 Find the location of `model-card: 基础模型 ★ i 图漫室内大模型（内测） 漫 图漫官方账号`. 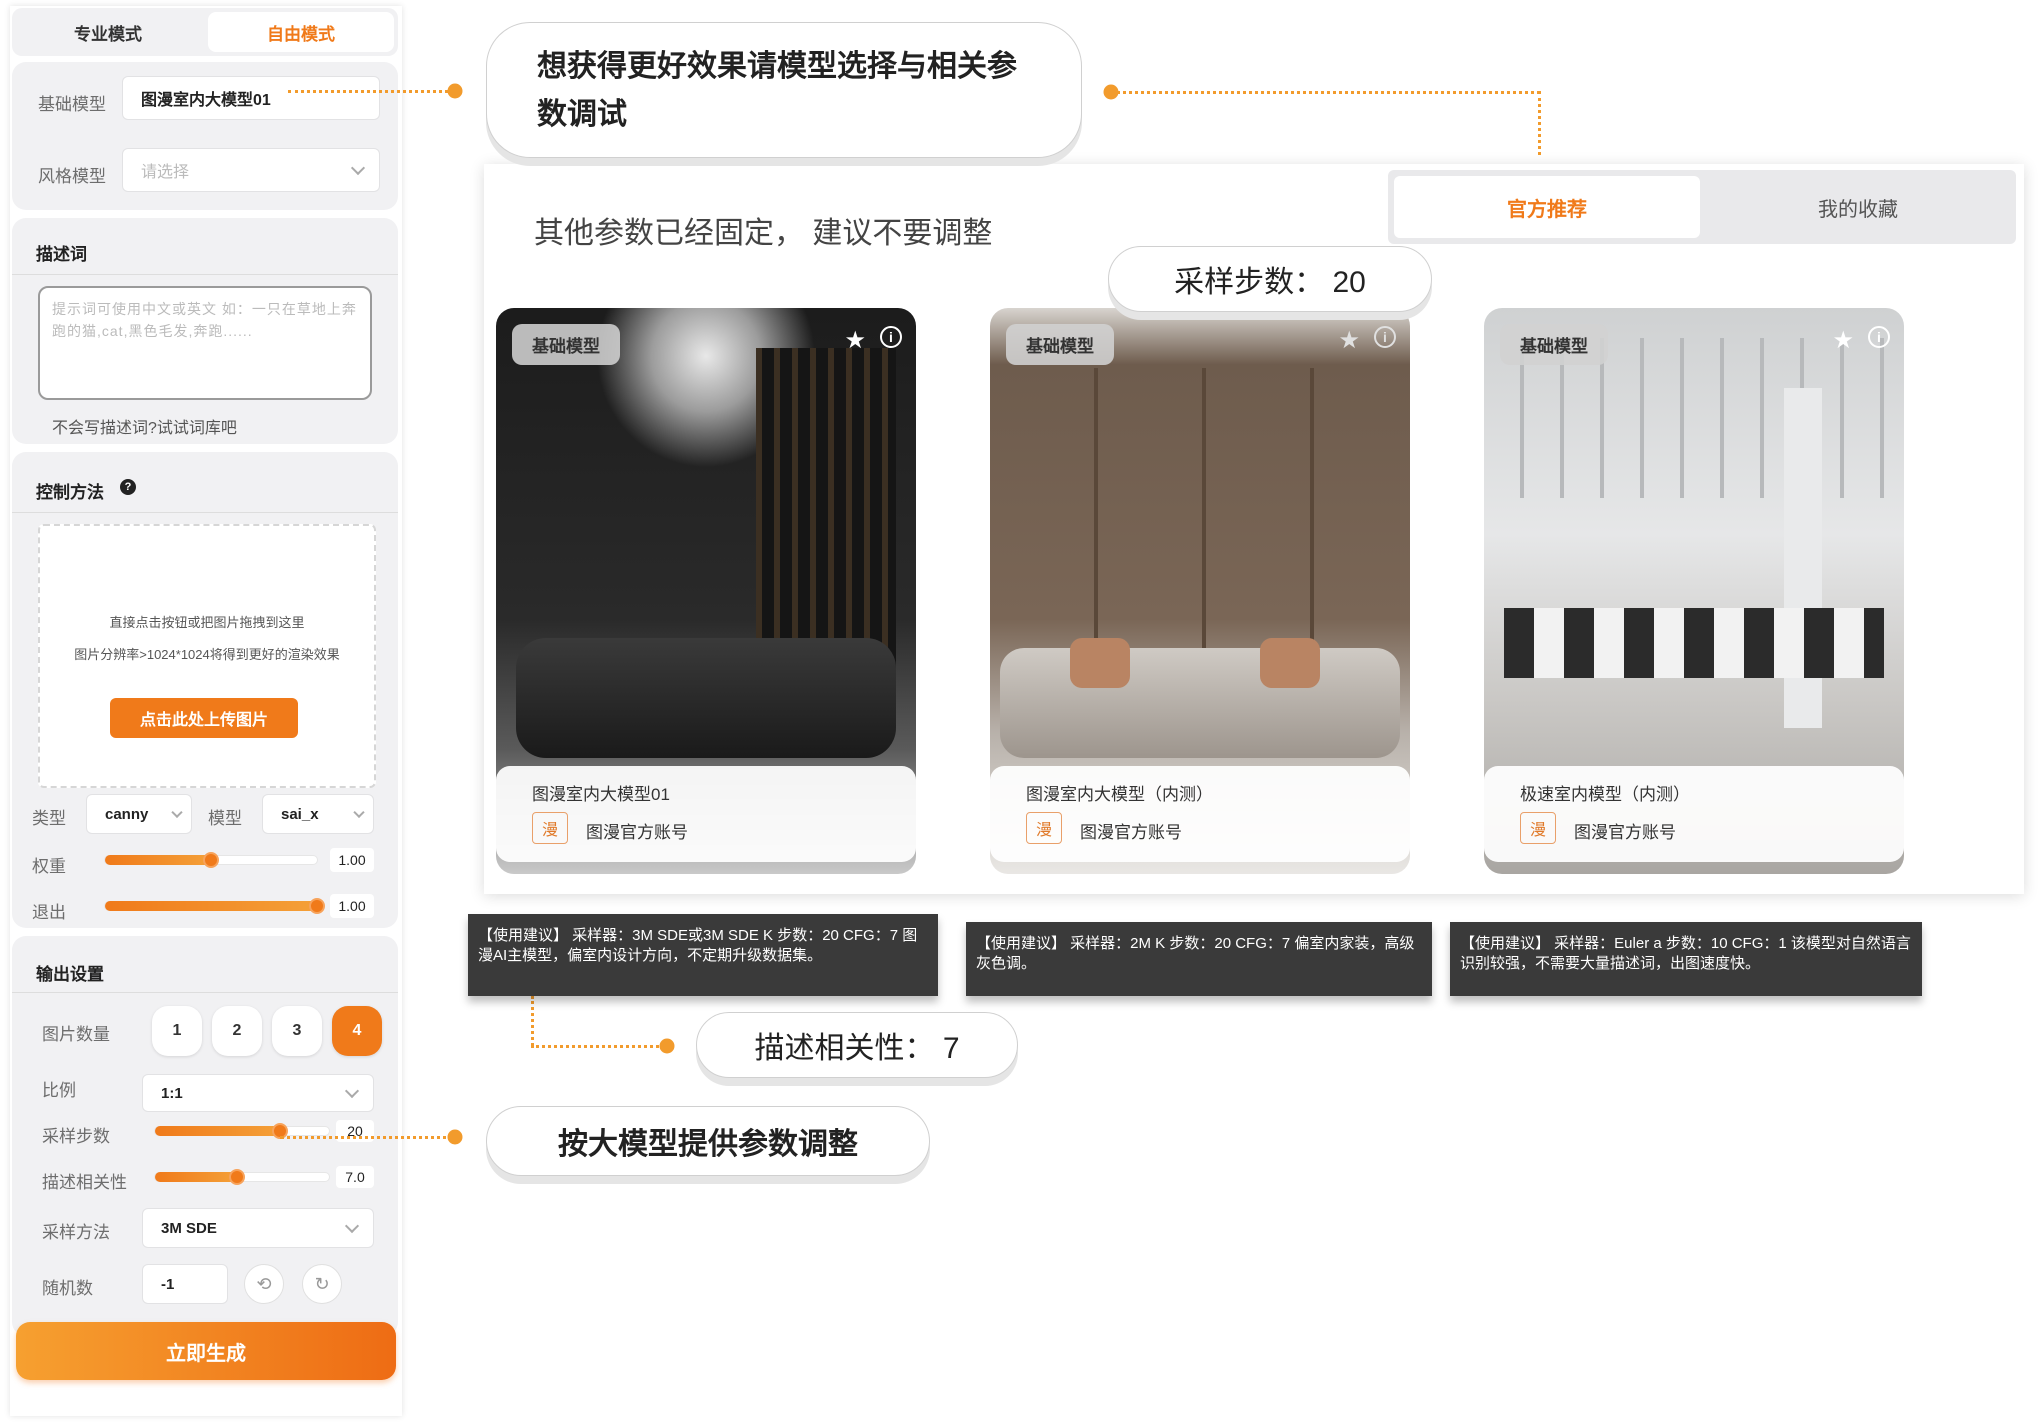

model-card: 基础模型 ★ i 图漫室内大模型（内测） 漫 图漫官方账号 is located at coordinates (1200, 591).